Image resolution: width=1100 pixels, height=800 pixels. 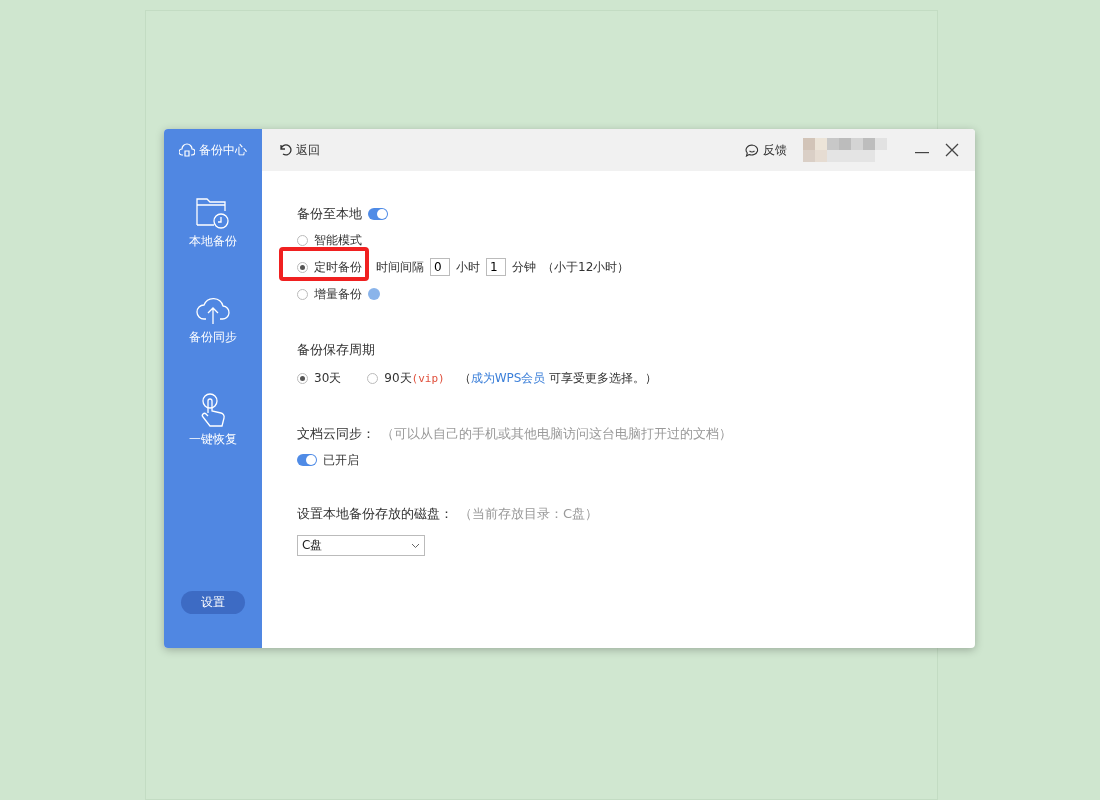 What do you see at coordinates (440, 267) in the screenshot?
I see `hours-field: 0` at bounding box center [440, 267].